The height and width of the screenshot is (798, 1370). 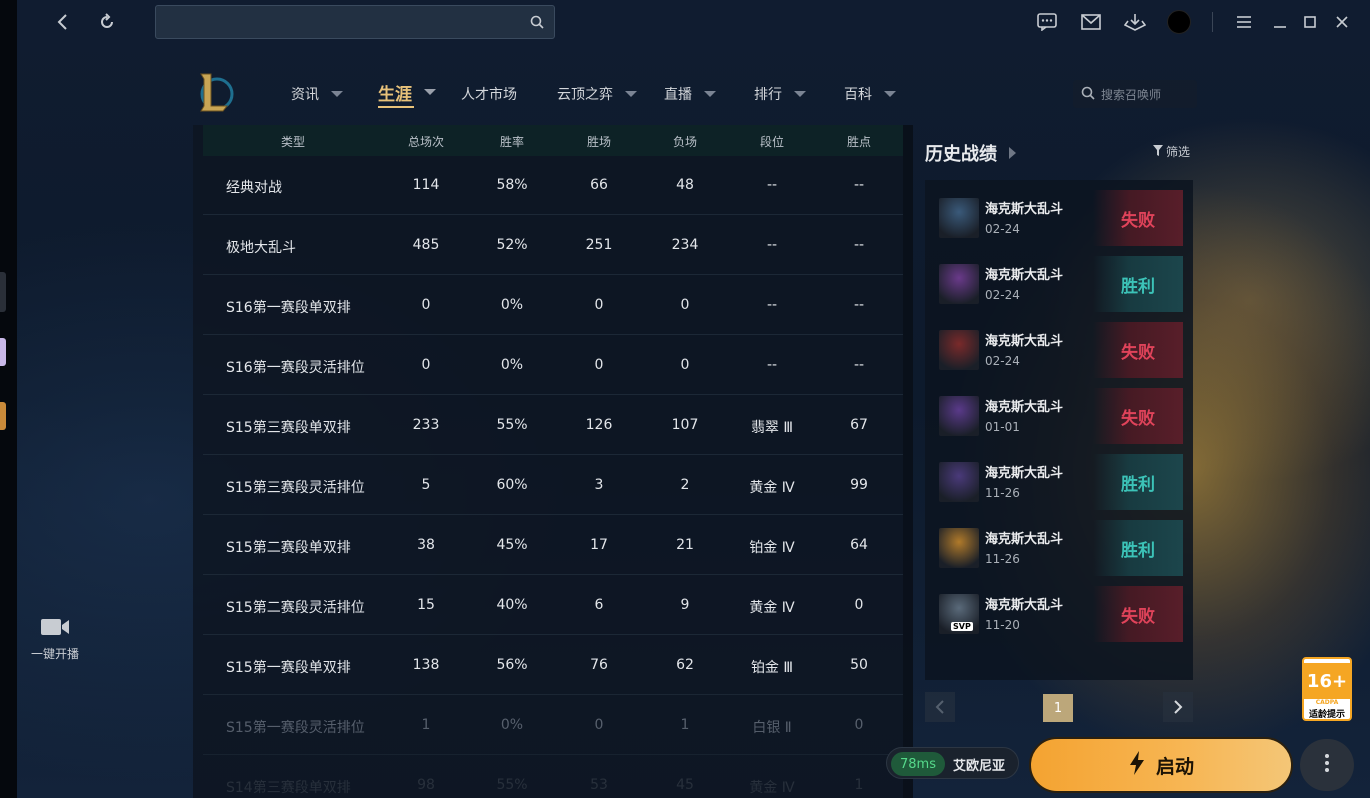 What do you see at coordinates (685, 425) in the screenshot?
I see `cell-losses: 107` at bounding box center [685, 425].